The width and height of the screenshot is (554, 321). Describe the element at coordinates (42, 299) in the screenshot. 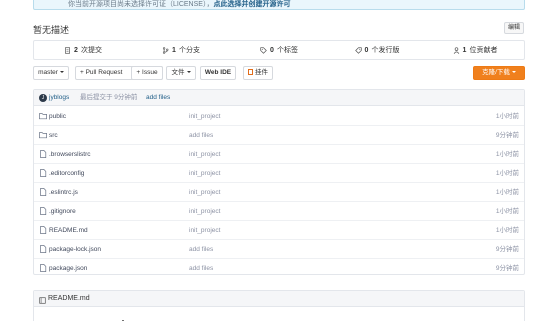

I see `book-icon` at that location.